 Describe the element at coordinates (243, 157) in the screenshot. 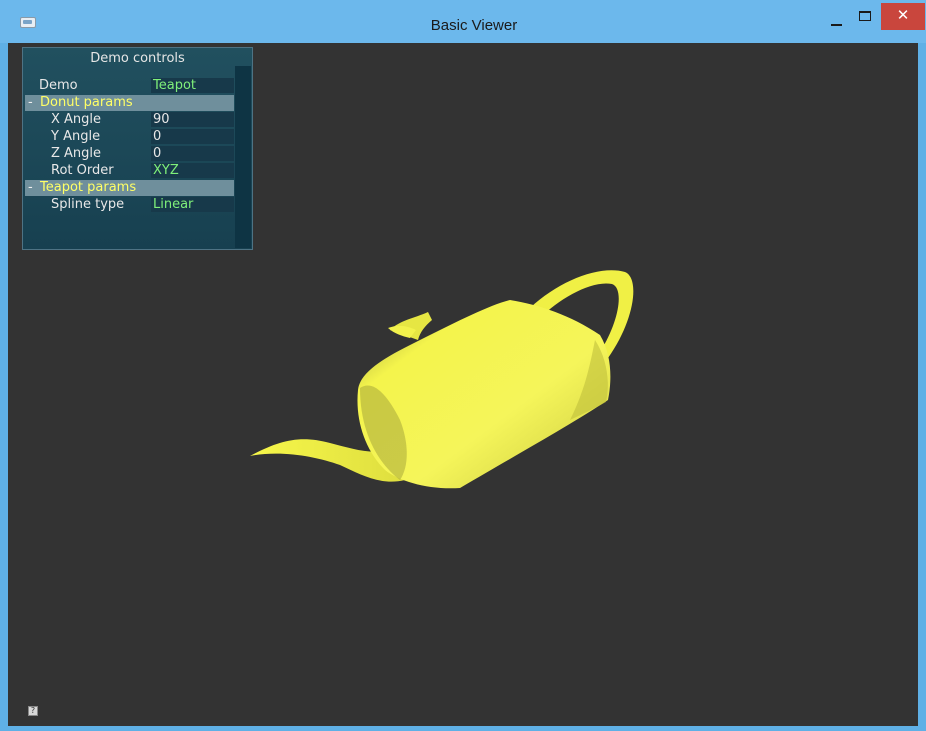

I see `panel-scrollbar` at that location.